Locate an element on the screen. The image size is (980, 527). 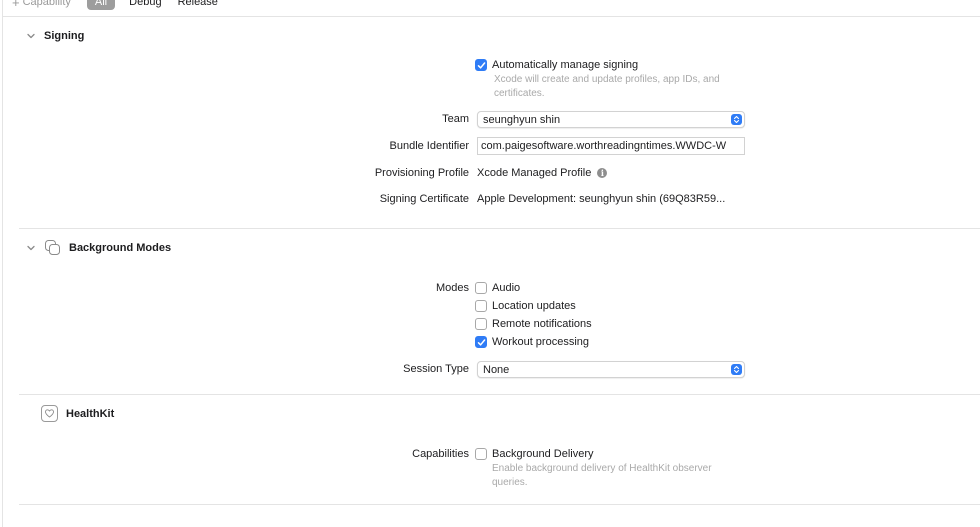
filter-debug: Debug is located at coordinates (145, 5).